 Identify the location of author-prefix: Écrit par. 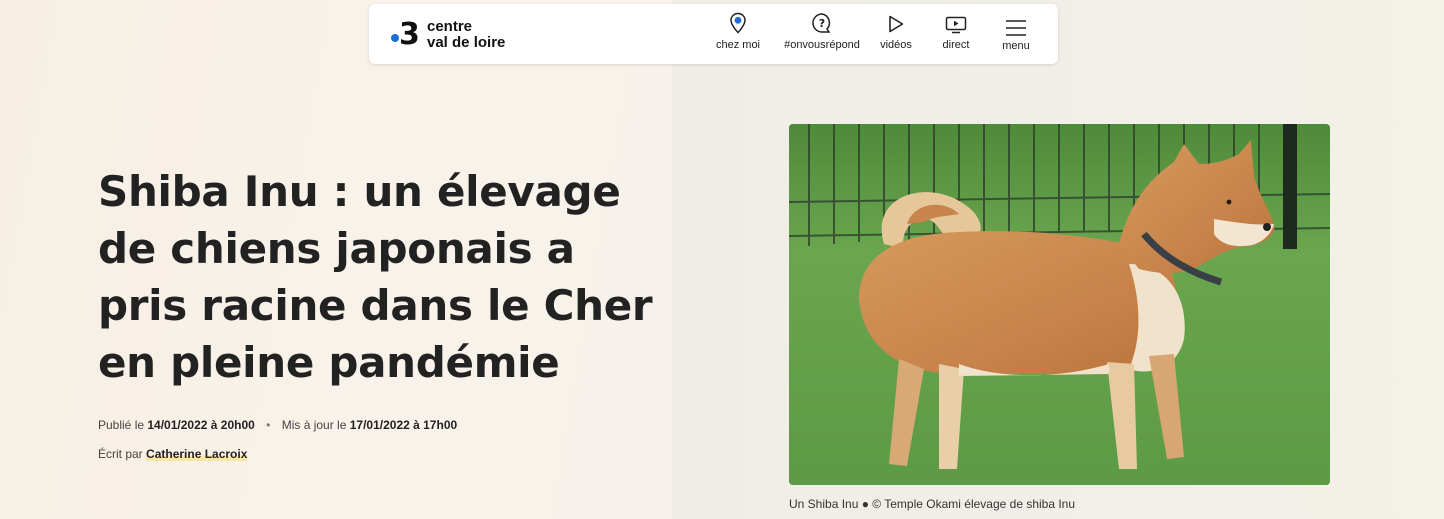
(120, 454).